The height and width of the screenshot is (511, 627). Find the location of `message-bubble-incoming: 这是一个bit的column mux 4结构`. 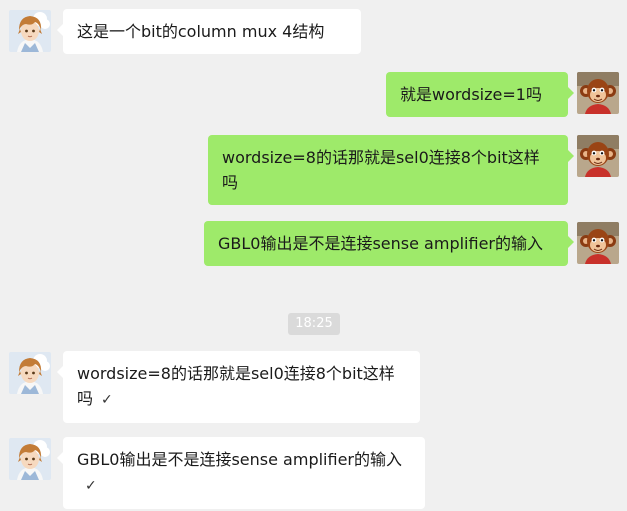

message-bubble-incoming: 这是一个bit的column mux 4结构 is located at coordinates (209, 31).